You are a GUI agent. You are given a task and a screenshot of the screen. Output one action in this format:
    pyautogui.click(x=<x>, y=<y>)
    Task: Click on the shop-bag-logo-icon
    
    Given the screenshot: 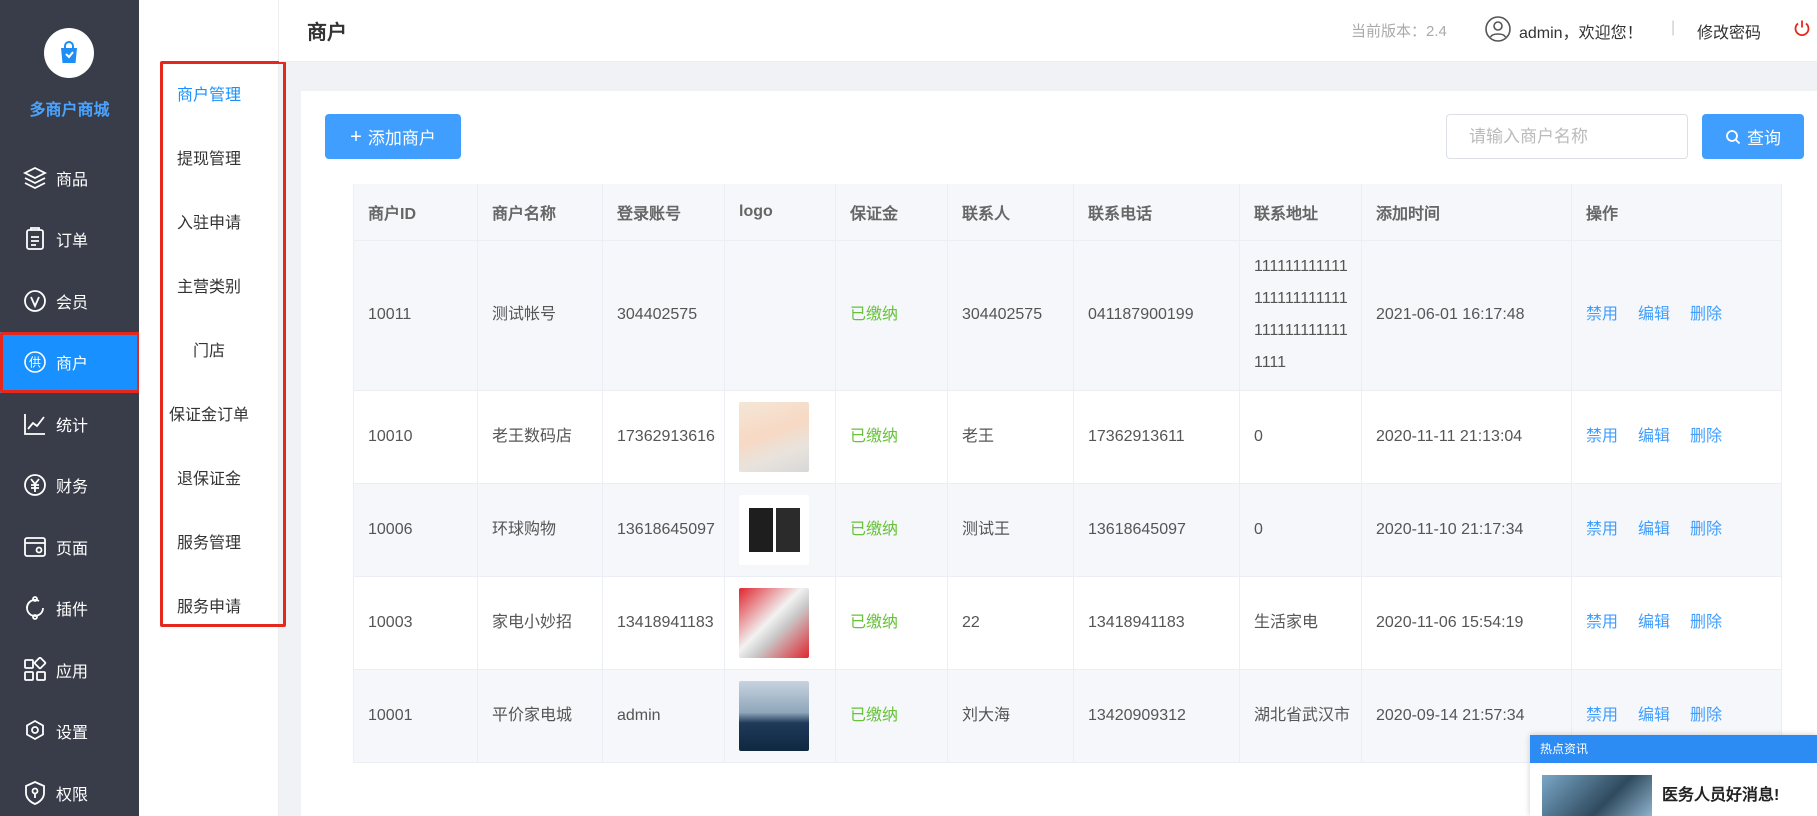 What is the action you would take?
    pyautogui.click(x=69, y=53)
    